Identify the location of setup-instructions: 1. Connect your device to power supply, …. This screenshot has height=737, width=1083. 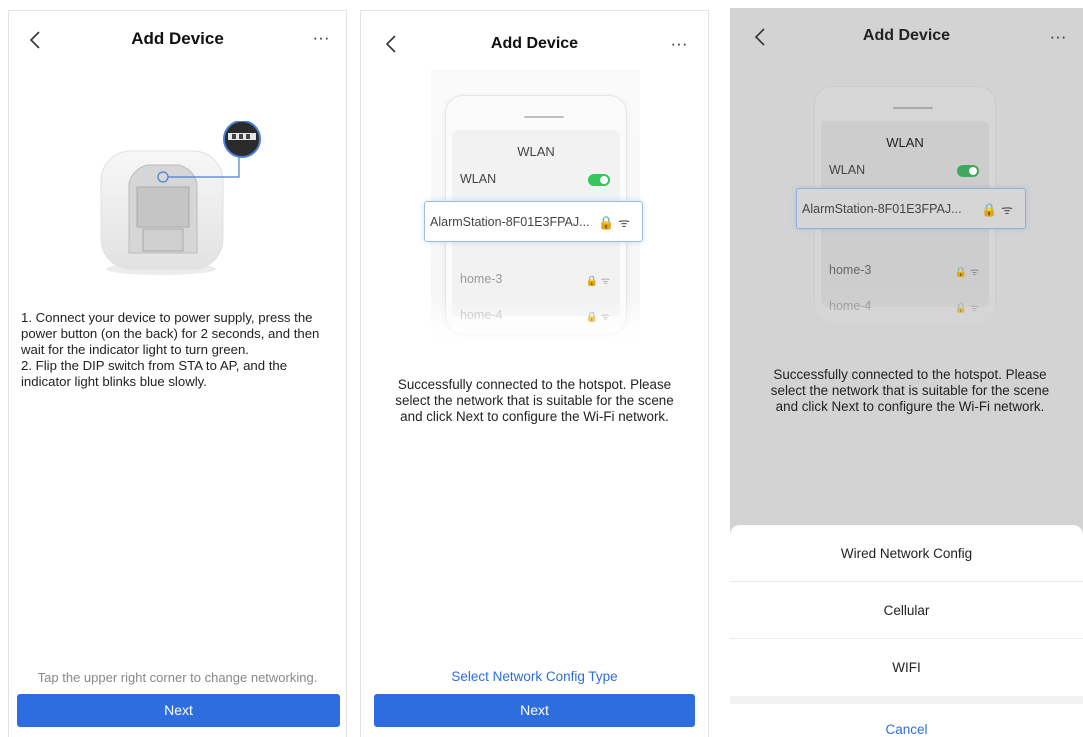
(179, 350).